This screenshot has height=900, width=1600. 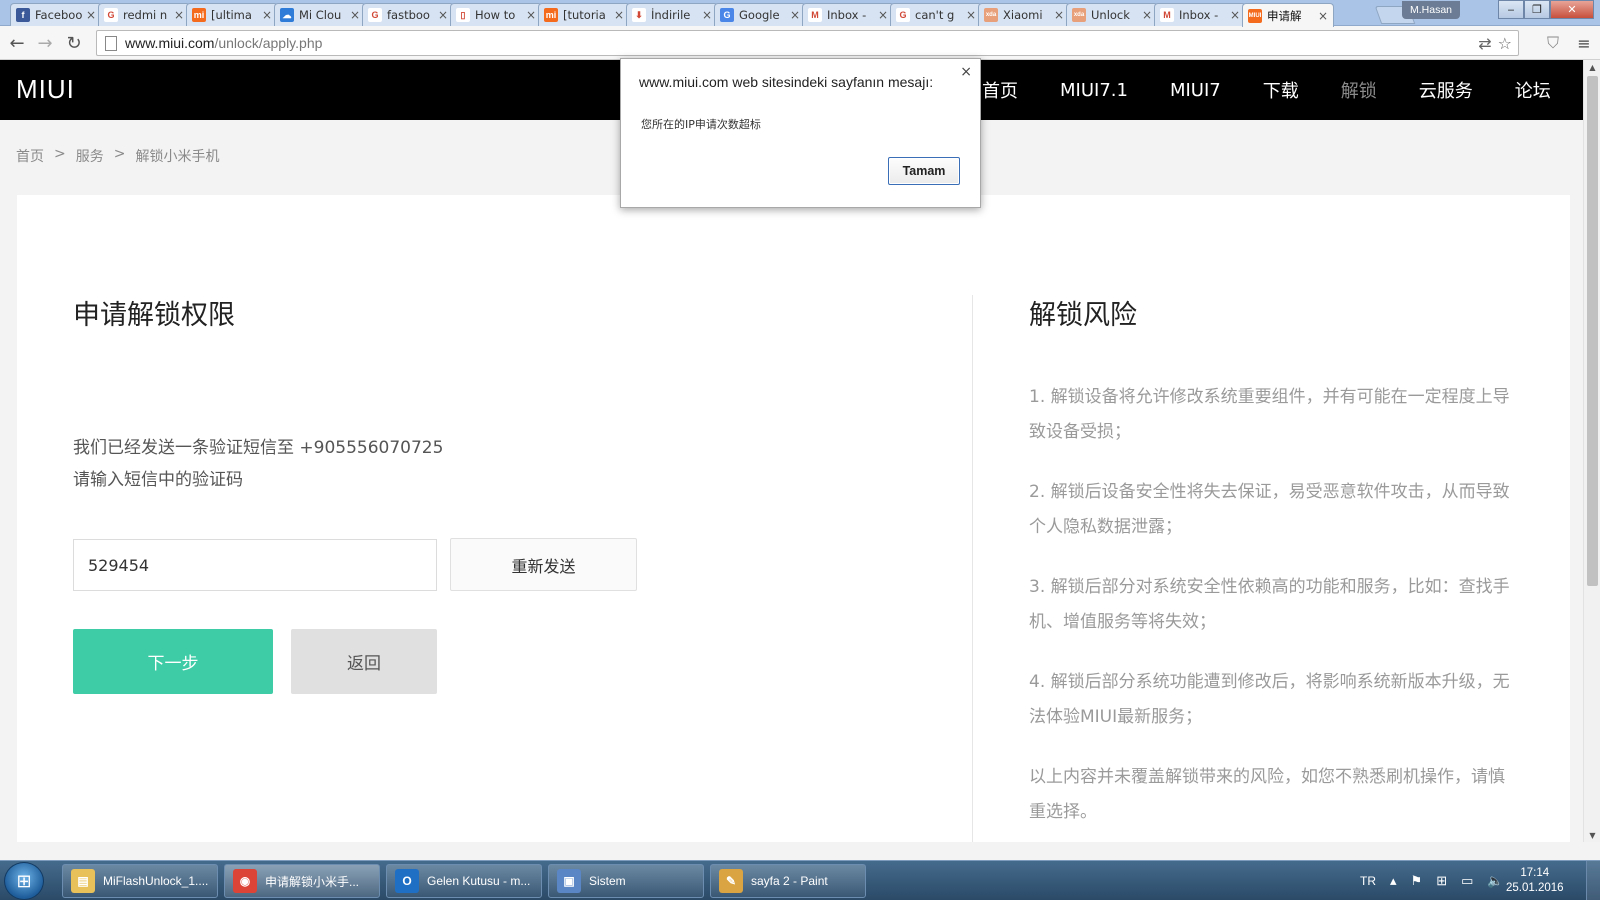 I want to click on alert-ok-button: Tamam, so click(x=924, y=171).